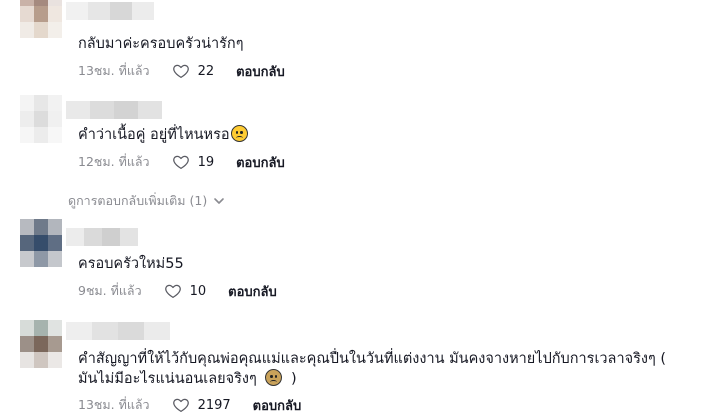 The width and height of the screenshot is (722, 418). What do you see at coordinates (185, 291) in the screenshot?
I see `like-button: 10` at bounding box center [185, 291].